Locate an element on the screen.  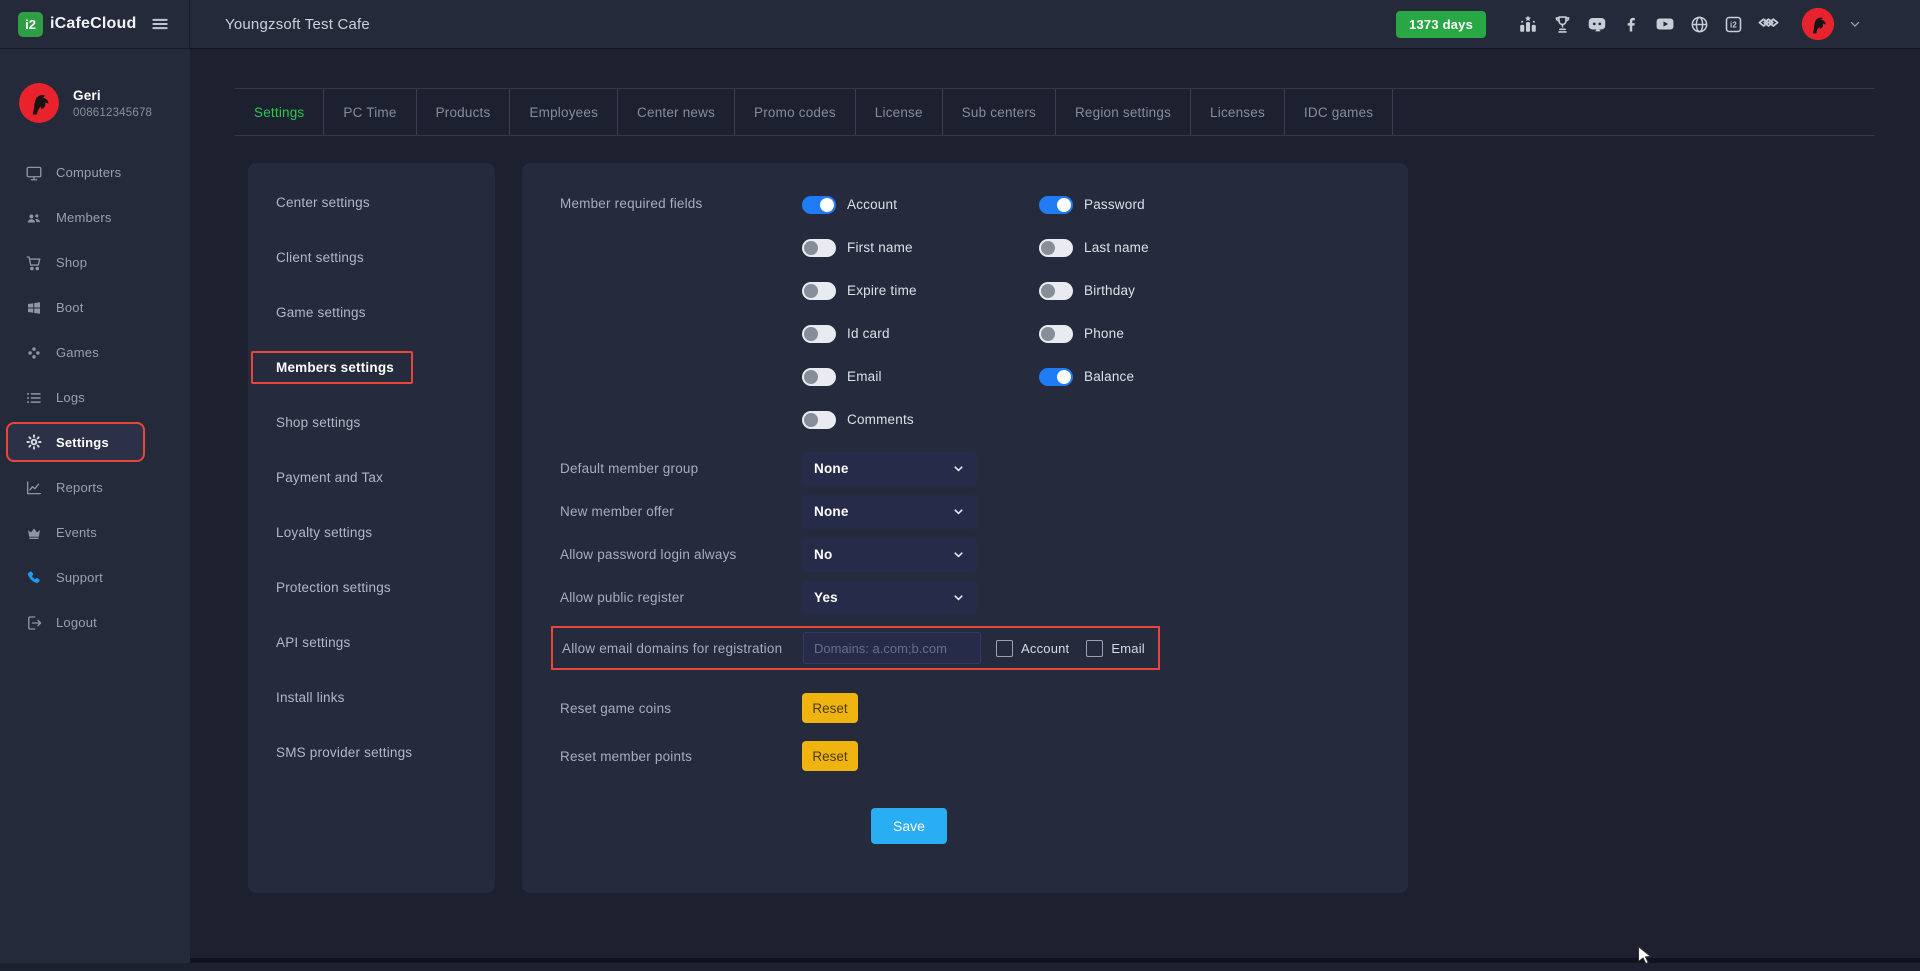
tab-center-news: Center news is located at coordinates (677, 112).